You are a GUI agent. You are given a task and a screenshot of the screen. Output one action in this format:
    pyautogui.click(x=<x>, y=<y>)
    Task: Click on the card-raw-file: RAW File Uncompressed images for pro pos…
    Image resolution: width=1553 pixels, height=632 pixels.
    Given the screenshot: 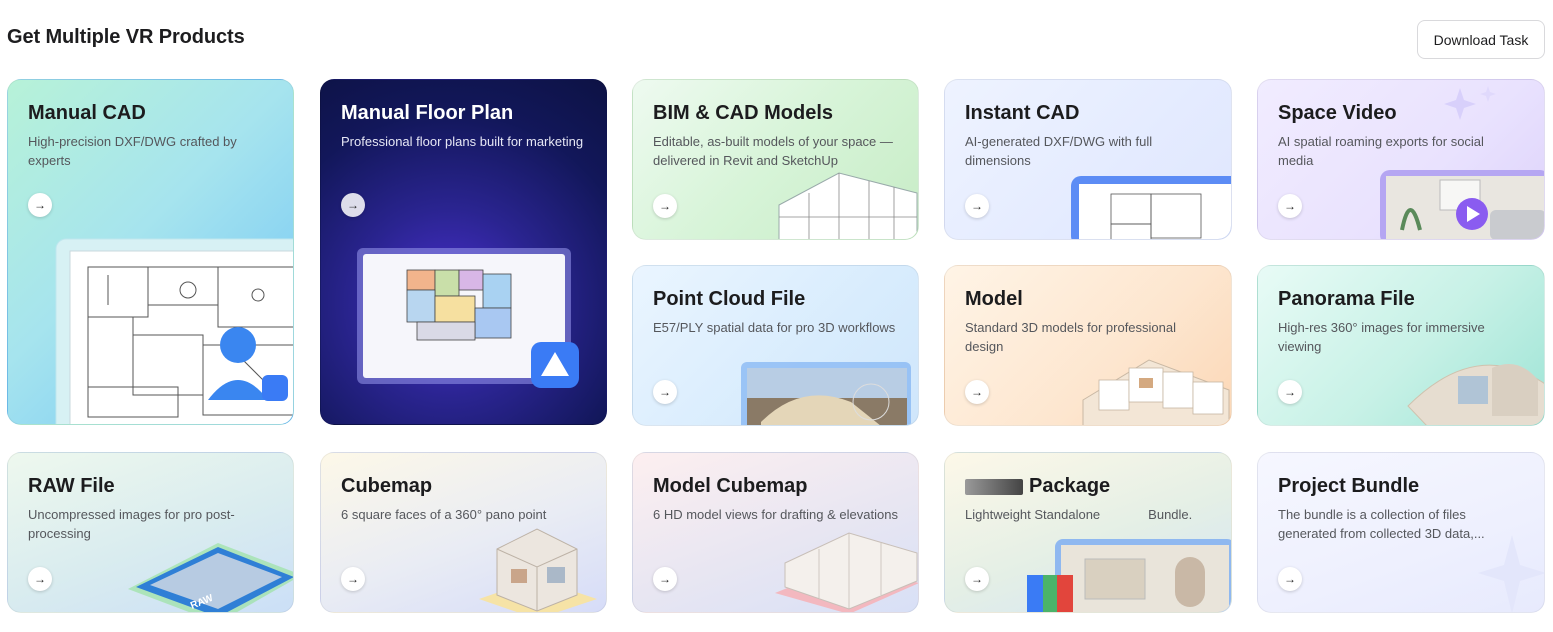 What is the action you would take?
    pyautogui.click(x=150, y=532)
    